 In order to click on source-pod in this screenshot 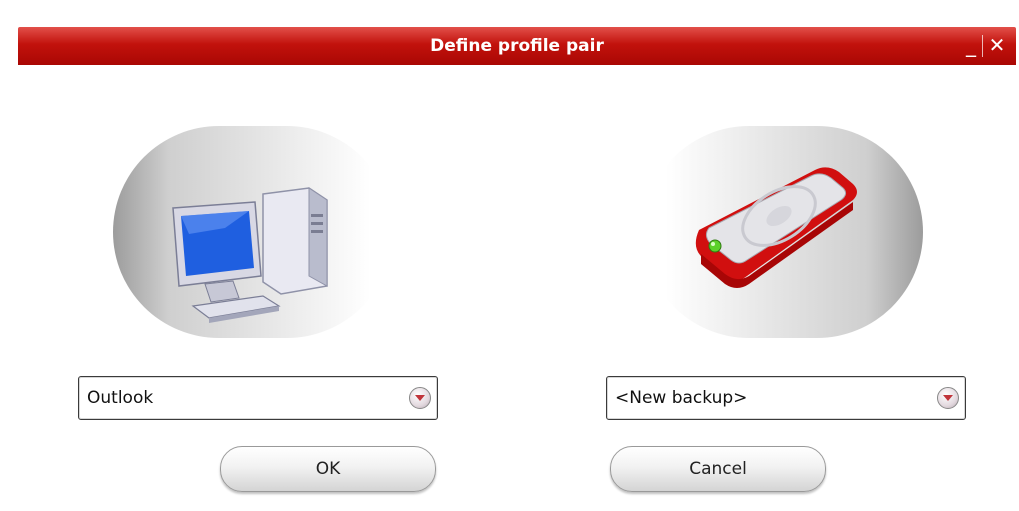, I will do `click(253, 232)`.